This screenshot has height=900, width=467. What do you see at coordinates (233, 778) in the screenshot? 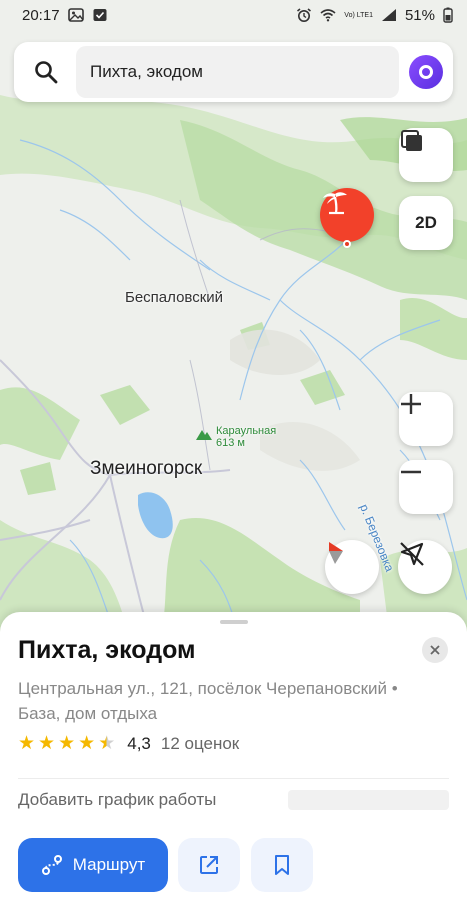
I see `divider` at bounding box center [233, 778].